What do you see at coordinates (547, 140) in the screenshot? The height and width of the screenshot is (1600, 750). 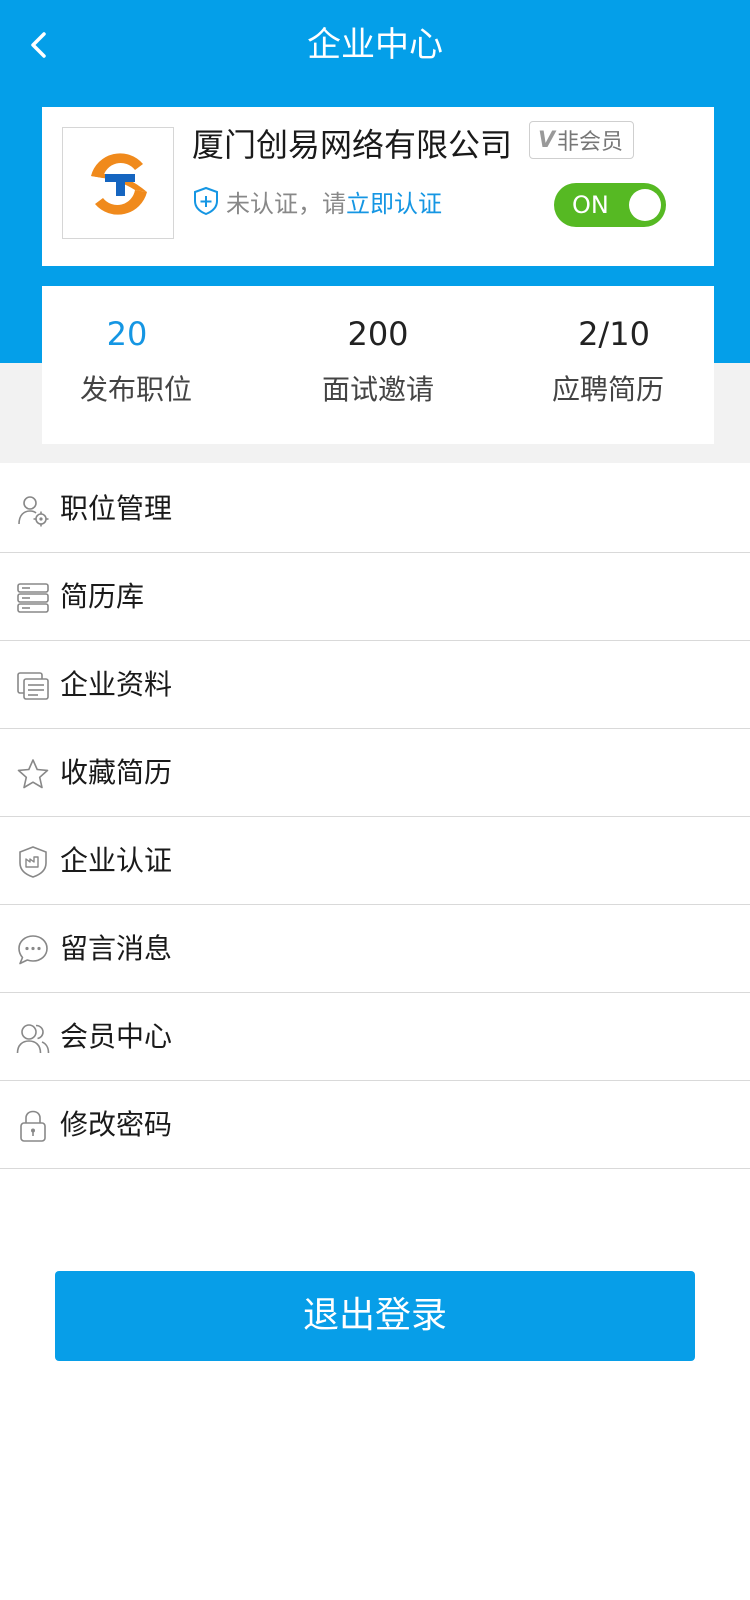 I see `member-badge-mark: V` at bounding box center [547, 140].